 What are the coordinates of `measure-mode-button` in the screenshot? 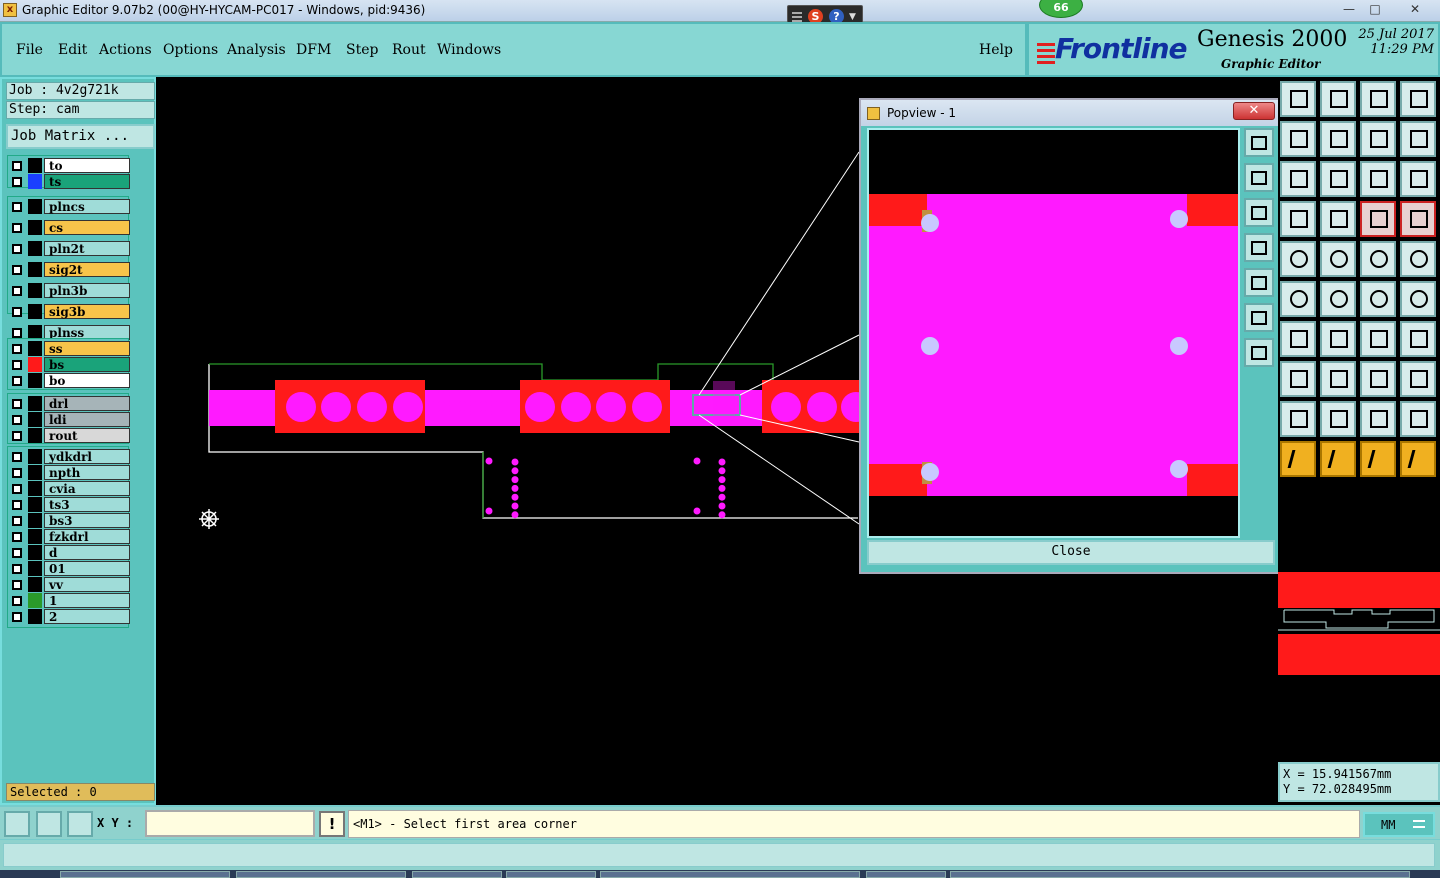 It's located at (49, 824).